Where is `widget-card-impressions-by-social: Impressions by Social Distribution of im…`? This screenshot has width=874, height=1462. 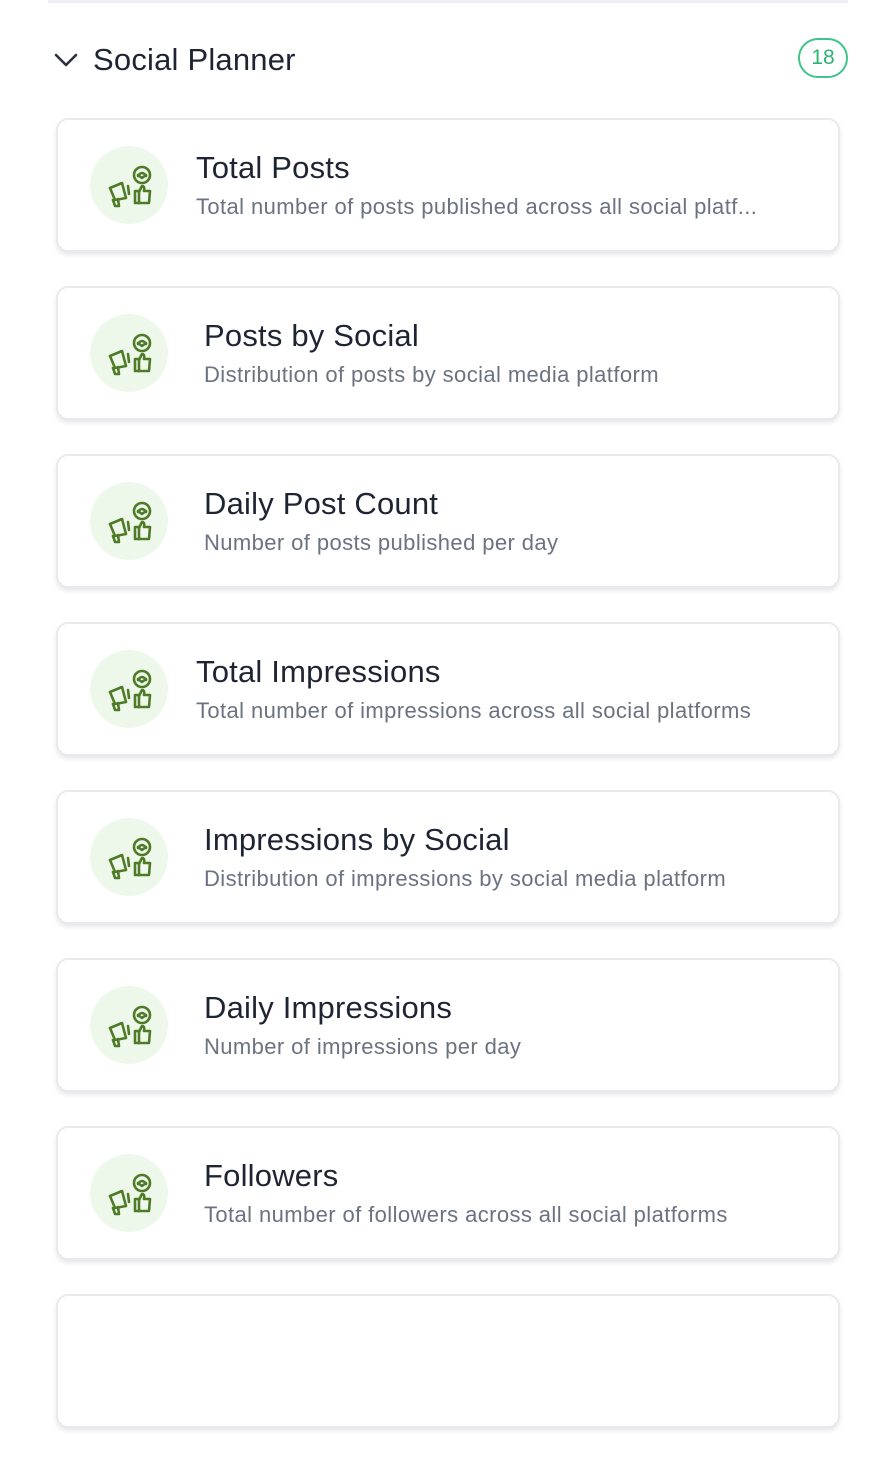
widget-card-impressions-by-social: Impressions by Social Distribution of im… is located at coordinates (448, 857).